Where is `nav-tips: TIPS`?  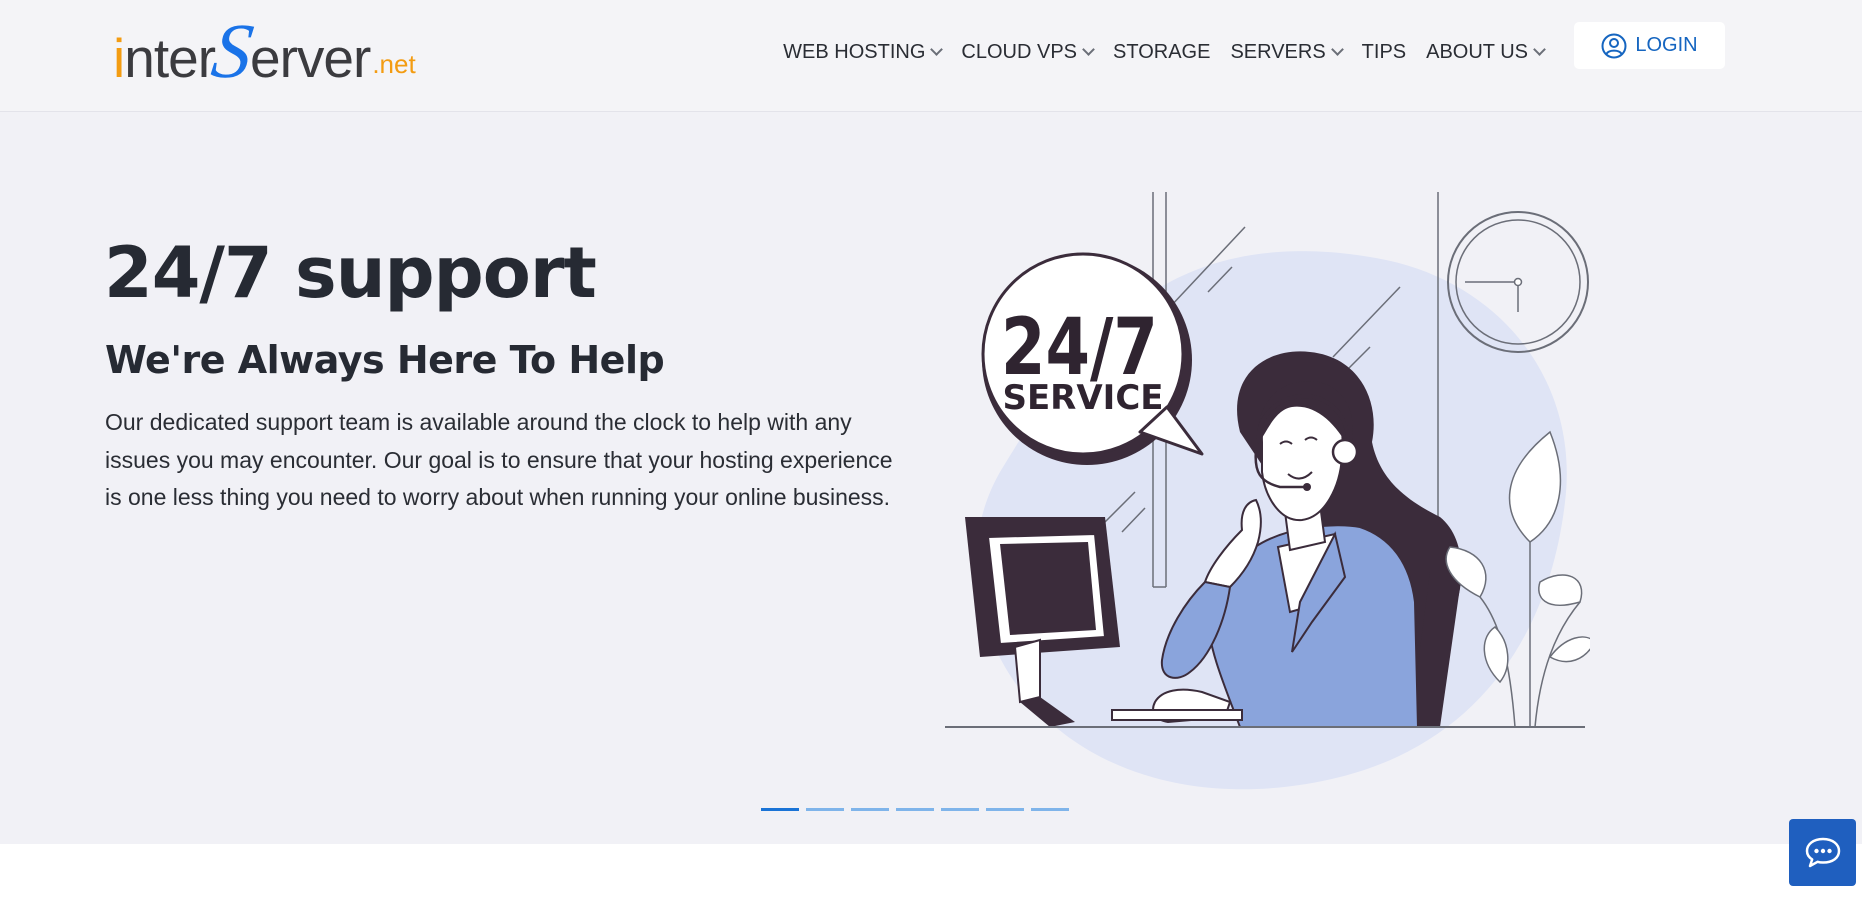
nav-tips: TIPS is located at coordinates (1384, 52).